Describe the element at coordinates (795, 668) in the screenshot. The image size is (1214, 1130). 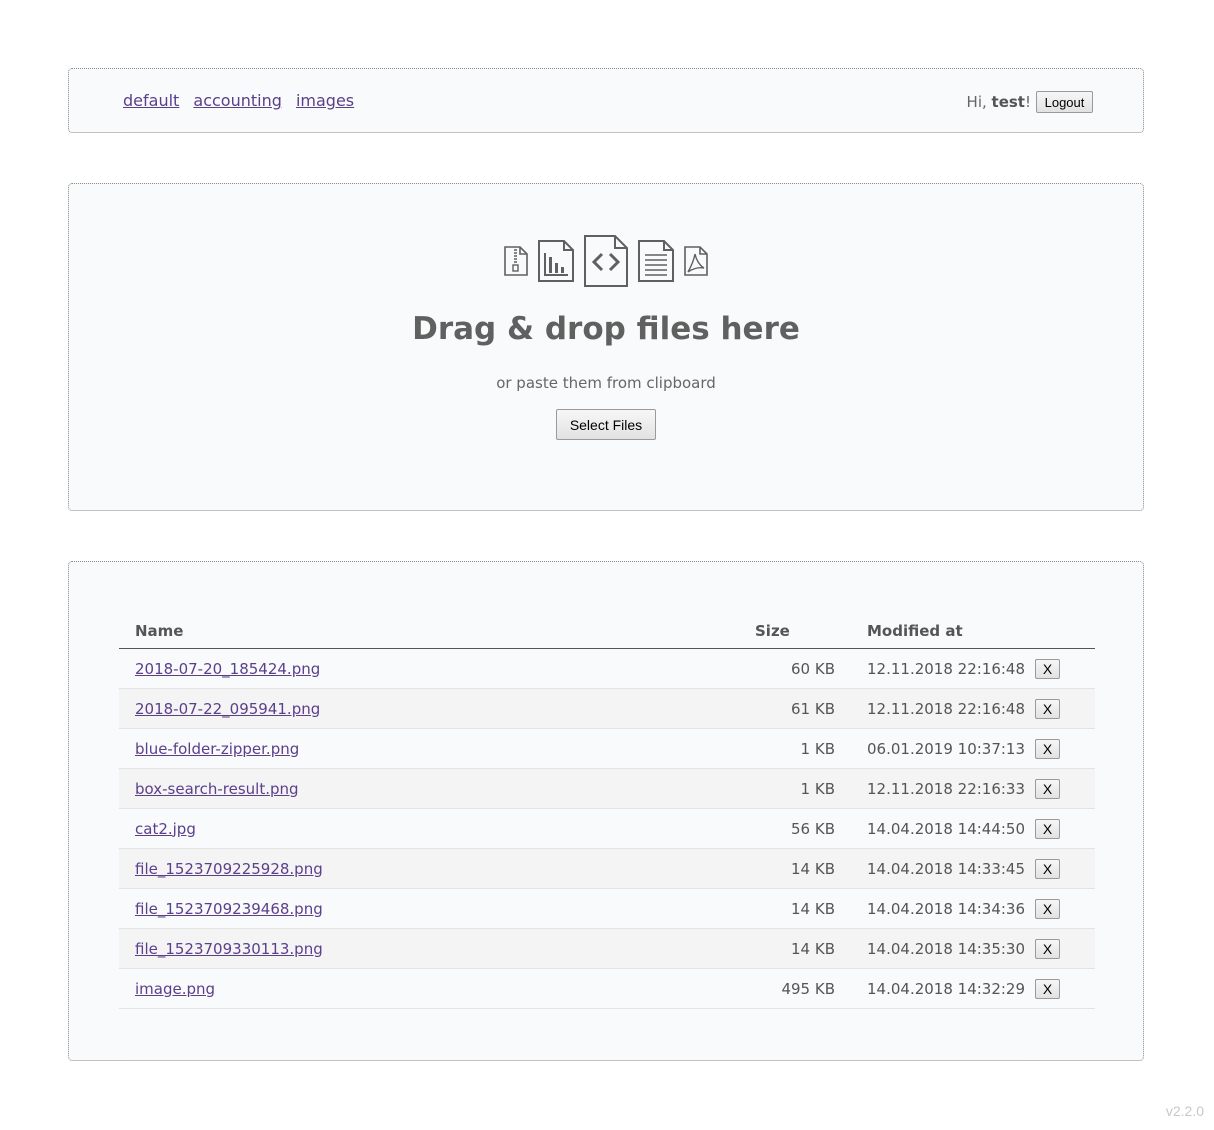
I see `file-size: 60 KB` at that location.